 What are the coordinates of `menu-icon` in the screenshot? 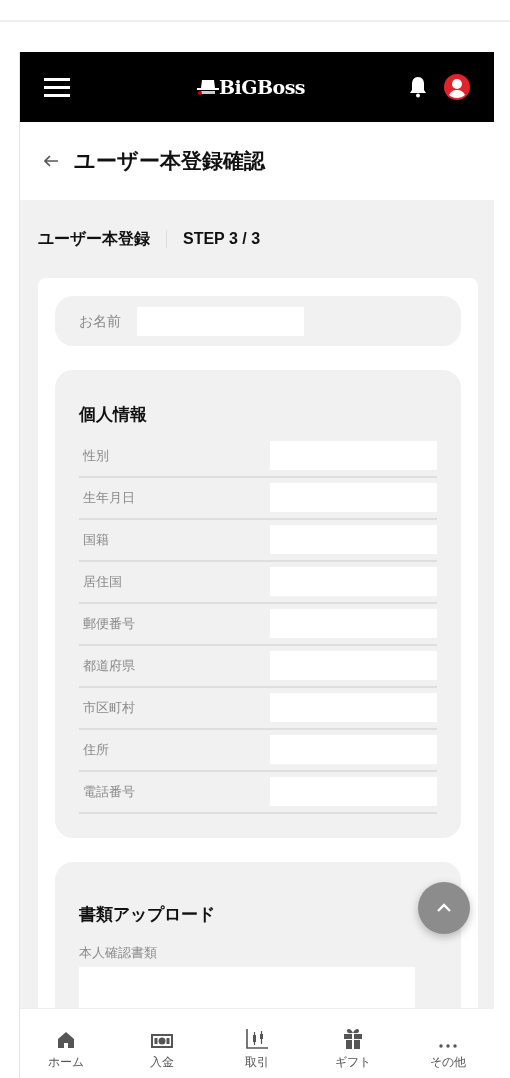 It's located at (57, 87).